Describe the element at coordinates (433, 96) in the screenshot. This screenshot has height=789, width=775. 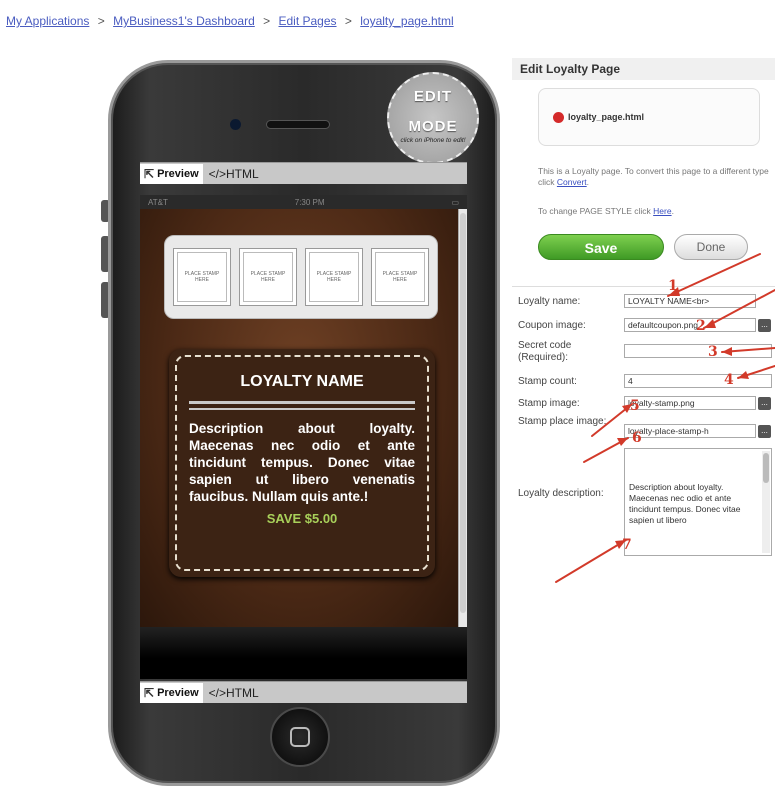
I see `edit-mode-line1: EDIT` at that location.